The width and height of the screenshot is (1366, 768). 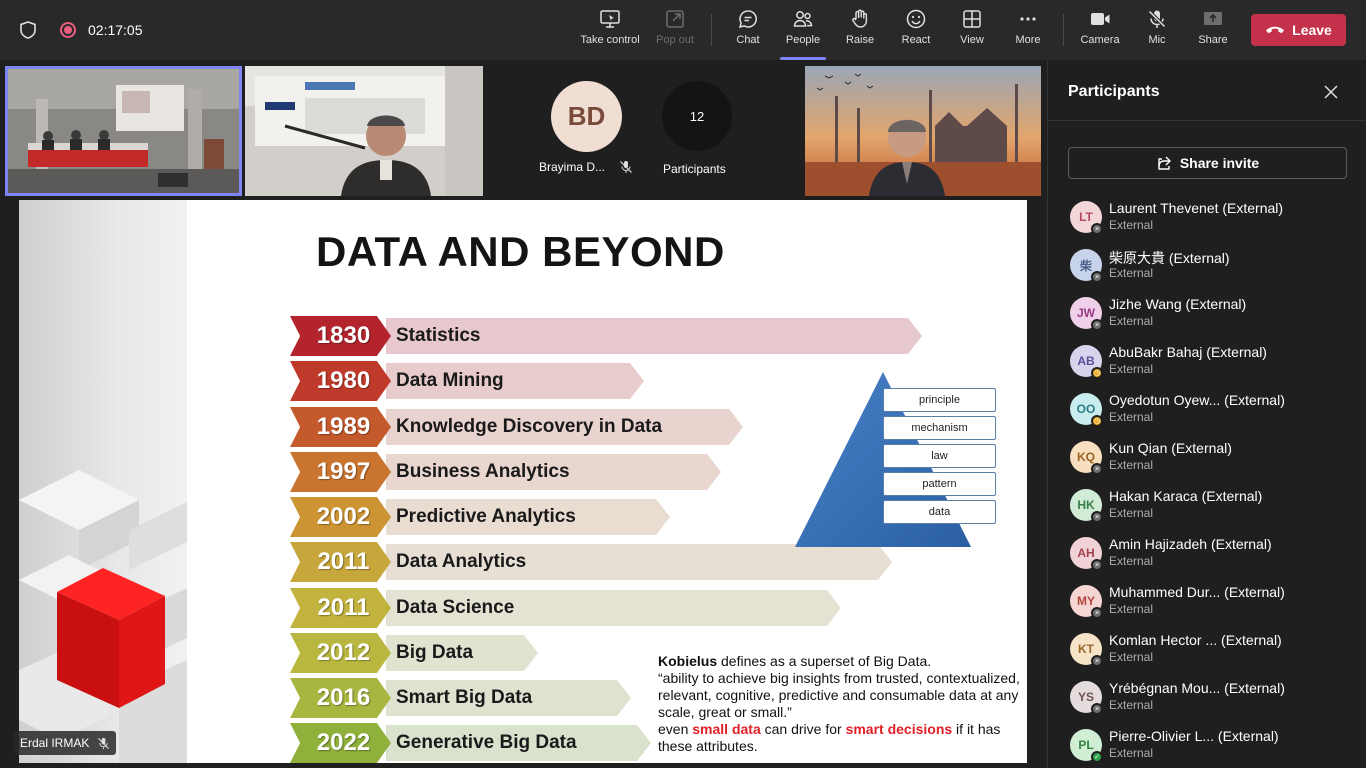 What do you see at coordinates (1100, 19) in the screenshot?
I see `camera-icon` at bounding box center [1100, 19].